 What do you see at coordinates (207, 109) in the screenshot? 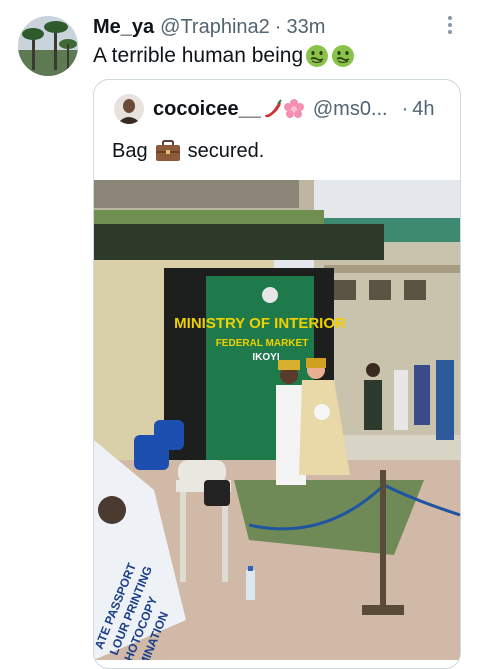
I see `quoted-display-name: cocoicee__` at bounding box center [207, 109].